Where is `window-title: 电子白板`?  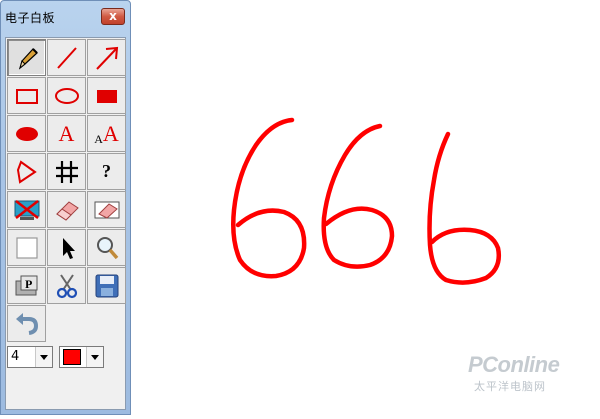
window-title: 电子白板 is located at coordinates (30, 18).